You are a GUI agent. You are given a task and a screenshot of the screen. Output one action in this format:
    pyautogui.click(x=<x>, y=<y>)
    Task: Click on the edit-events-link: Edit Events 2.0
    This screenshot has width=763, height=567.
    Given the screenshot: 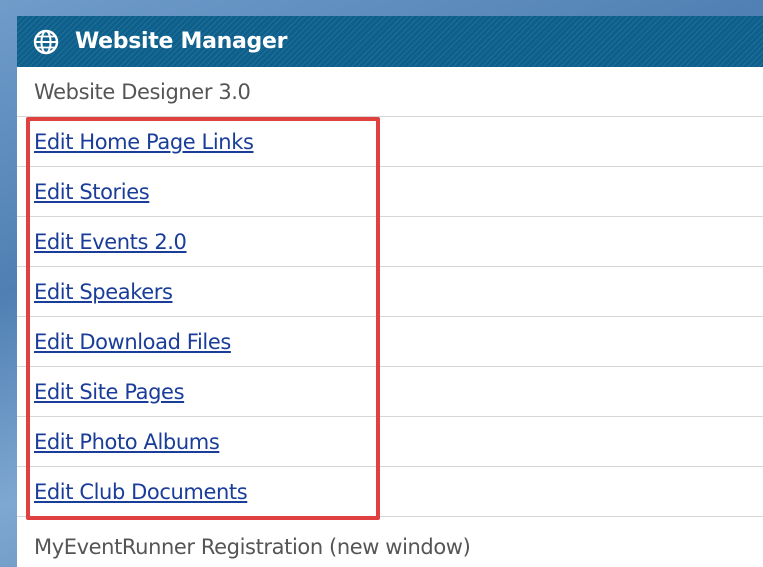 What is the action you would take?
    pyautogui.click(x=110, y=242)
    